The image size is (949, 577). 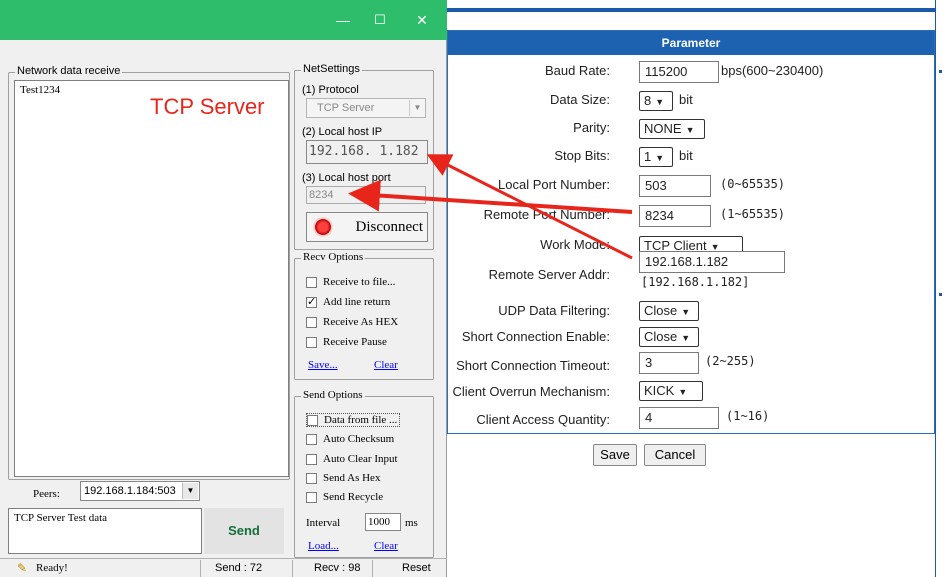 What do you see at coordinates (352, 478) in the screenshot?
I see `checkbox-label: Send As Hex` at bounding box center [352, 478].